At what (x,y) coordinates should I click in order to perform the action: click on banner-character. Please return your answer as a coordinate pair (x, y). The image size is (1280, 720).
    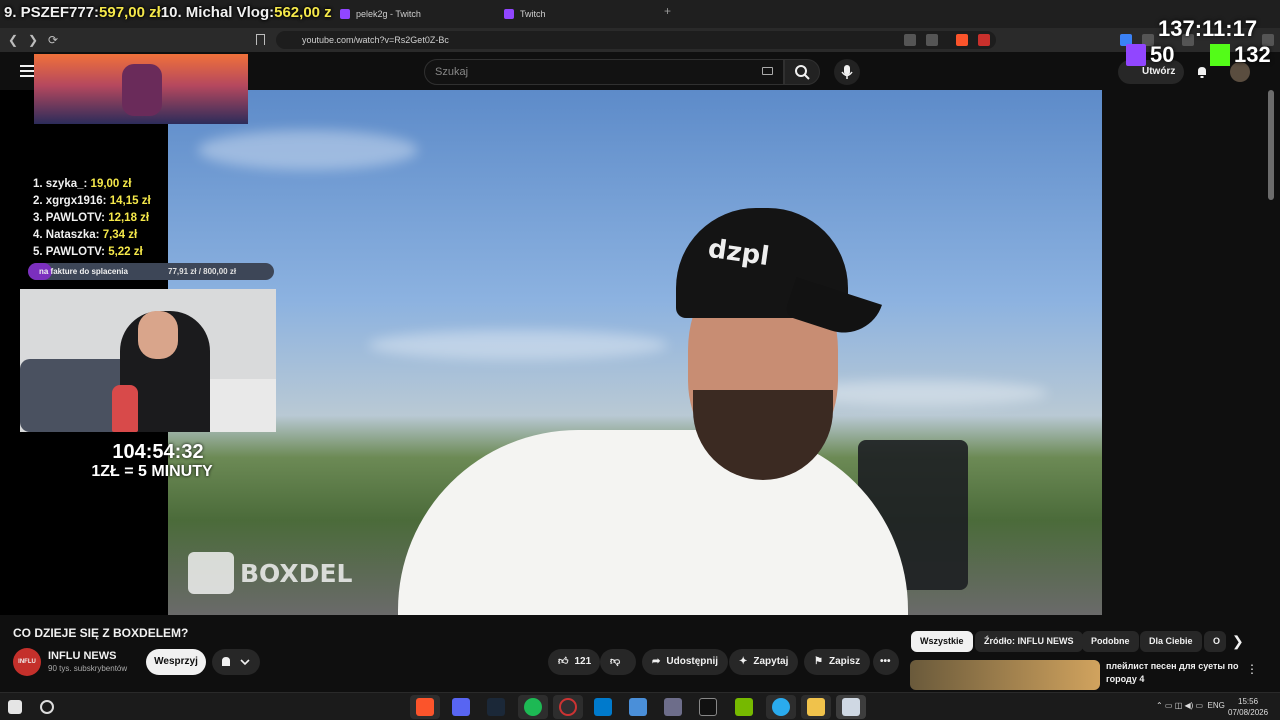
    Looking at the image, I should click on (142, 90).